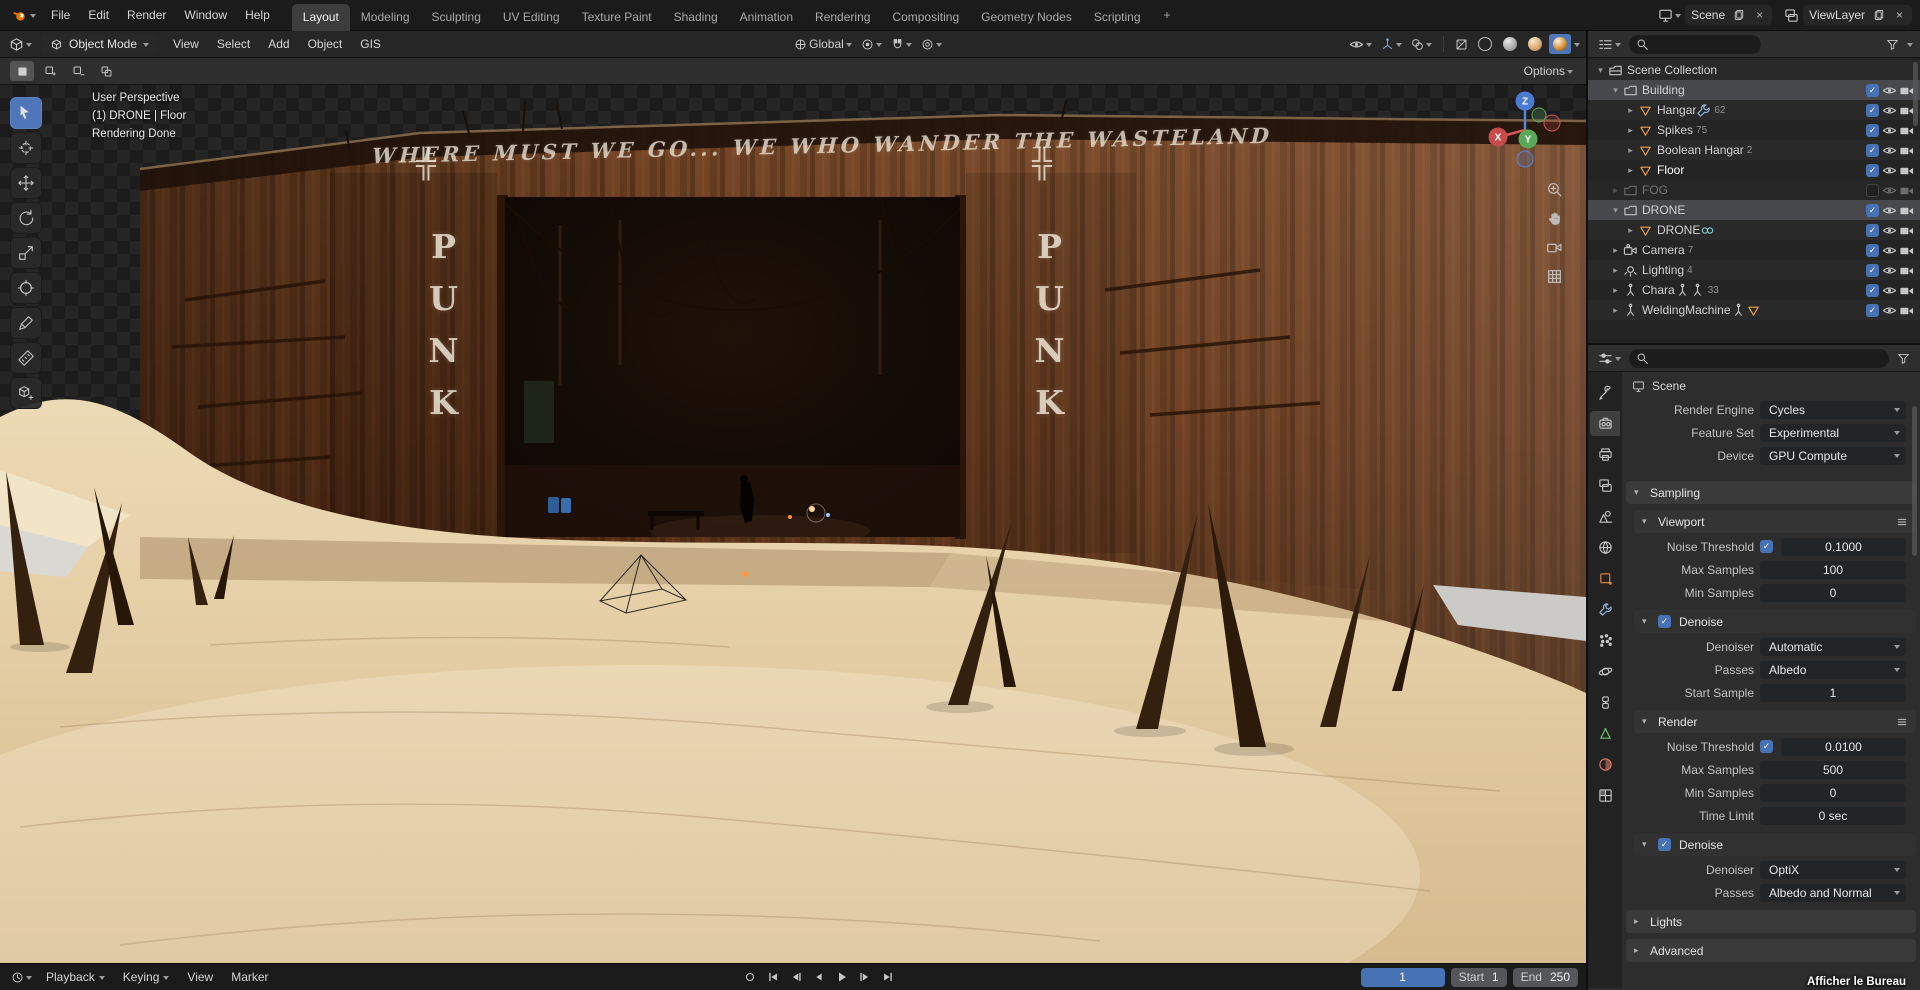 The height and width of the screenshot is (990, 1920). I want to click on exclude-checkbox, so click(1872, 190).